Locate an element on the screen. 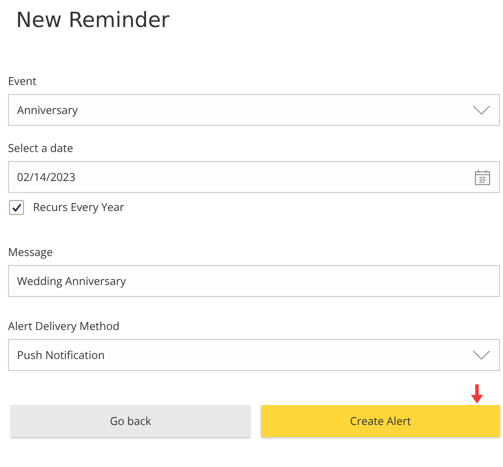 The width and height of the screenshot is (503, 467). checkbox-label: Recurs Every Year is located at coordinates (78, 207).